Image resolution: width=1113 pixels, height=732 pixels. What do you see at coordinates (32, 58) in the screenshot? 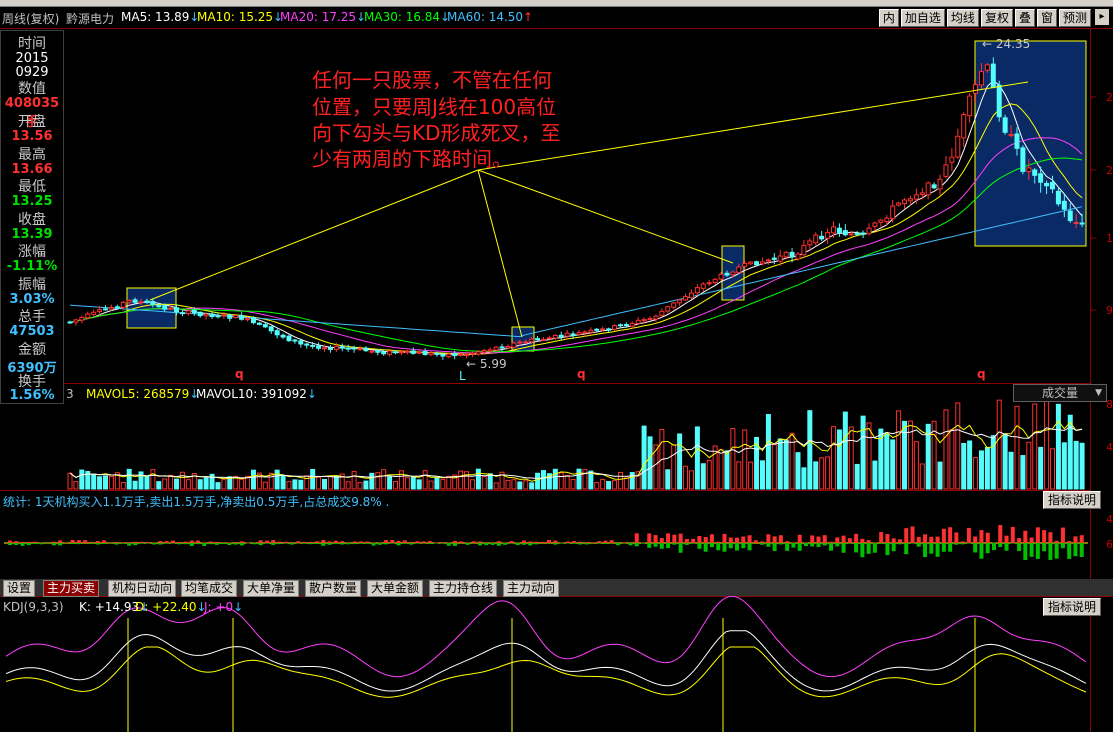
I see `time-year: 2015` at bounding box center [32, 58].